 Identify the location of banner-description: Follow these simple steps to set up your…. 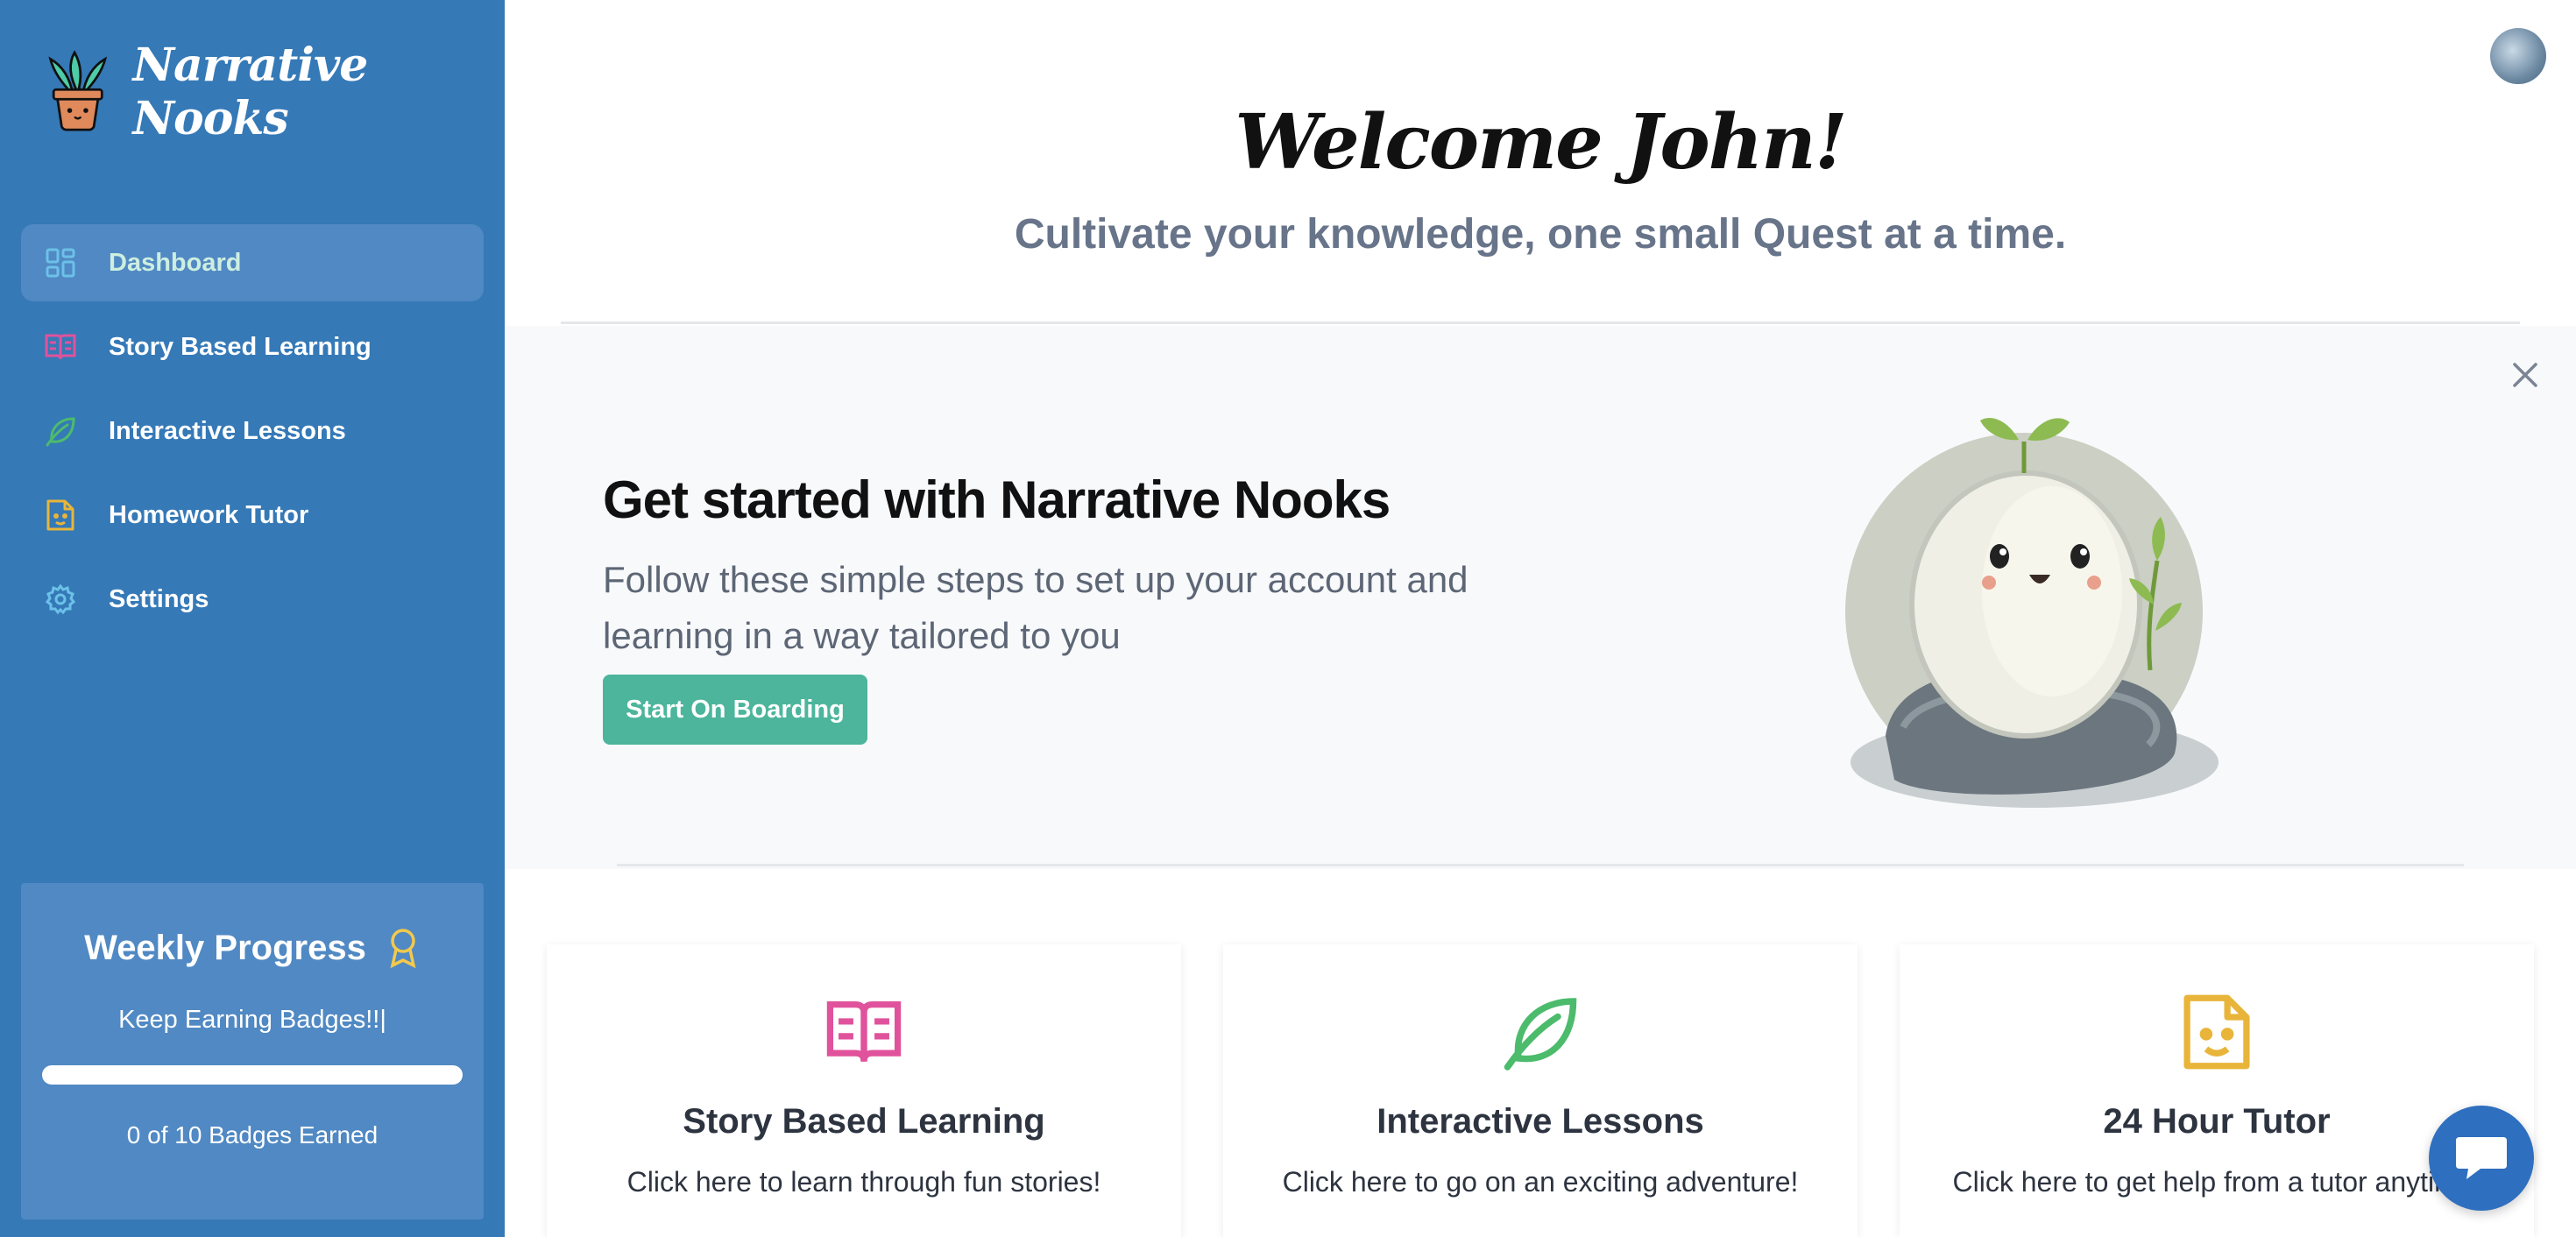
(1035, 607).